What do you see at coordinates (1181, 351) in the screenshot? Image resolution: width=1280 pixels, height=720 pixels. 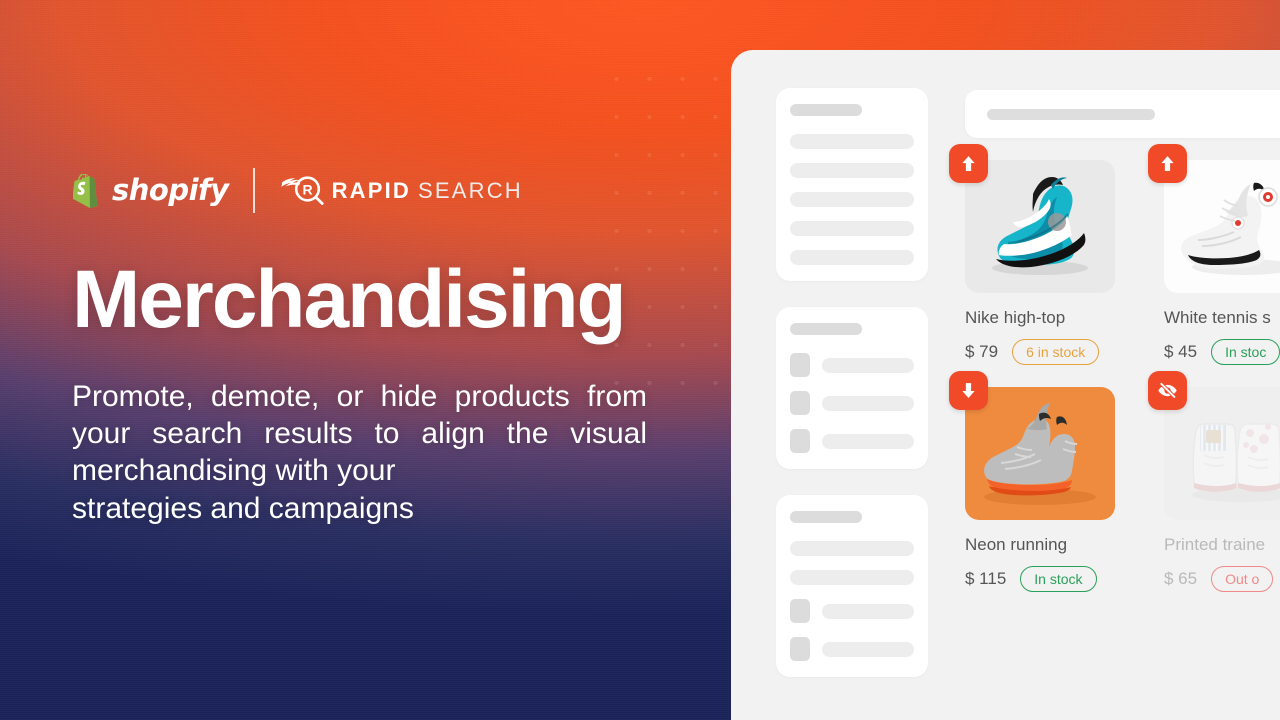 I see `product-price: $ 45` at bounding box center [1181, 351].